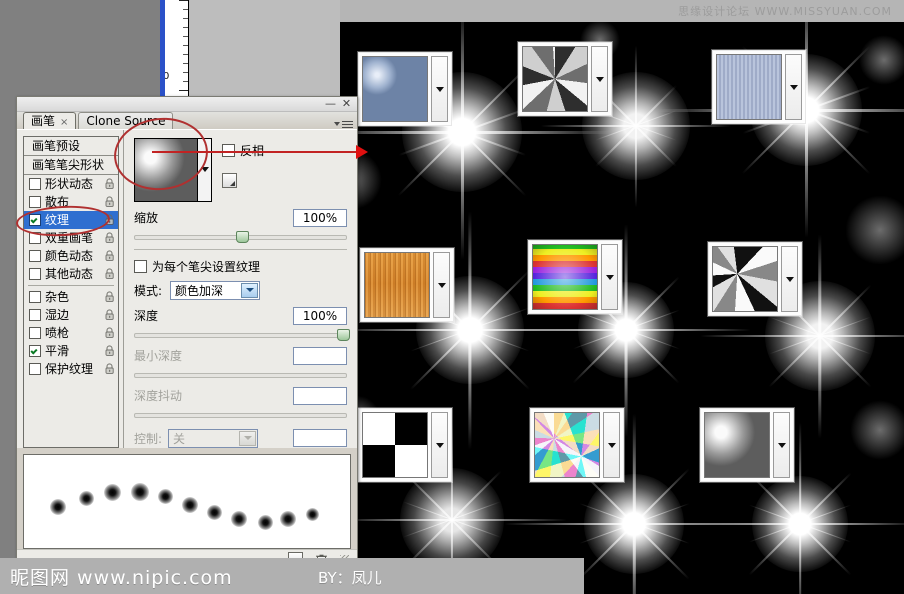 The width and height of the screenshot is (904, 594). I want to click on tab-clone-source: Clone Source, so click(126, 120).